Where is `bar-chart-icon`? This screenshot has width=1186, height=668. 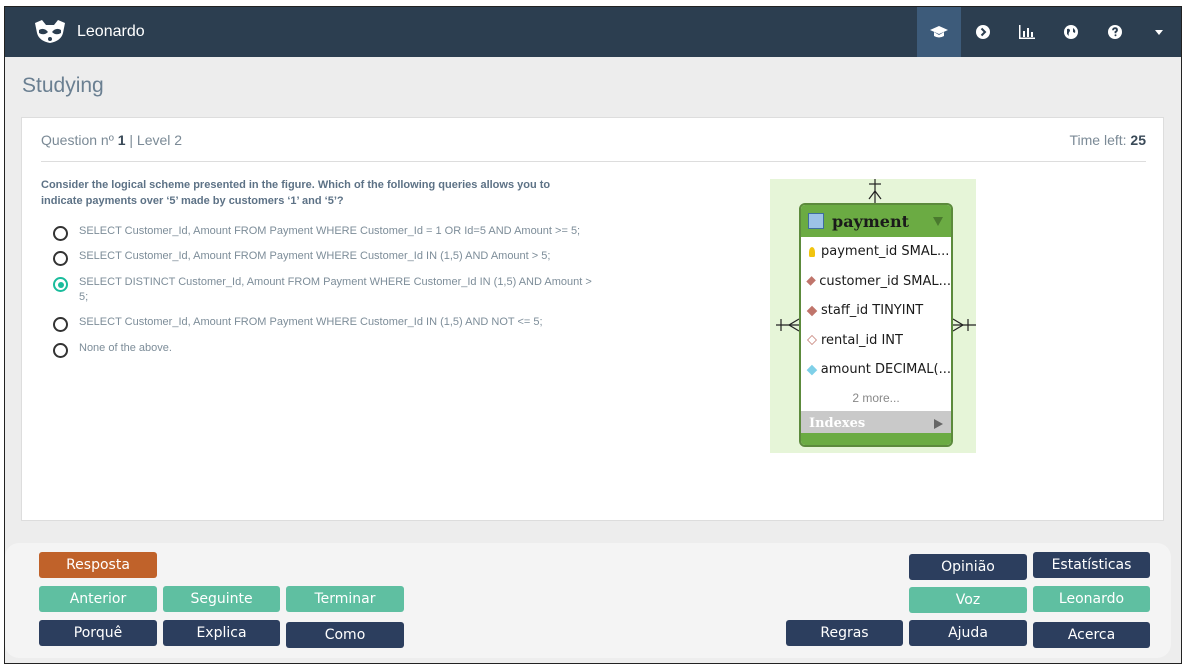 bar-chart-icon is located at coordinates (1027, 32).